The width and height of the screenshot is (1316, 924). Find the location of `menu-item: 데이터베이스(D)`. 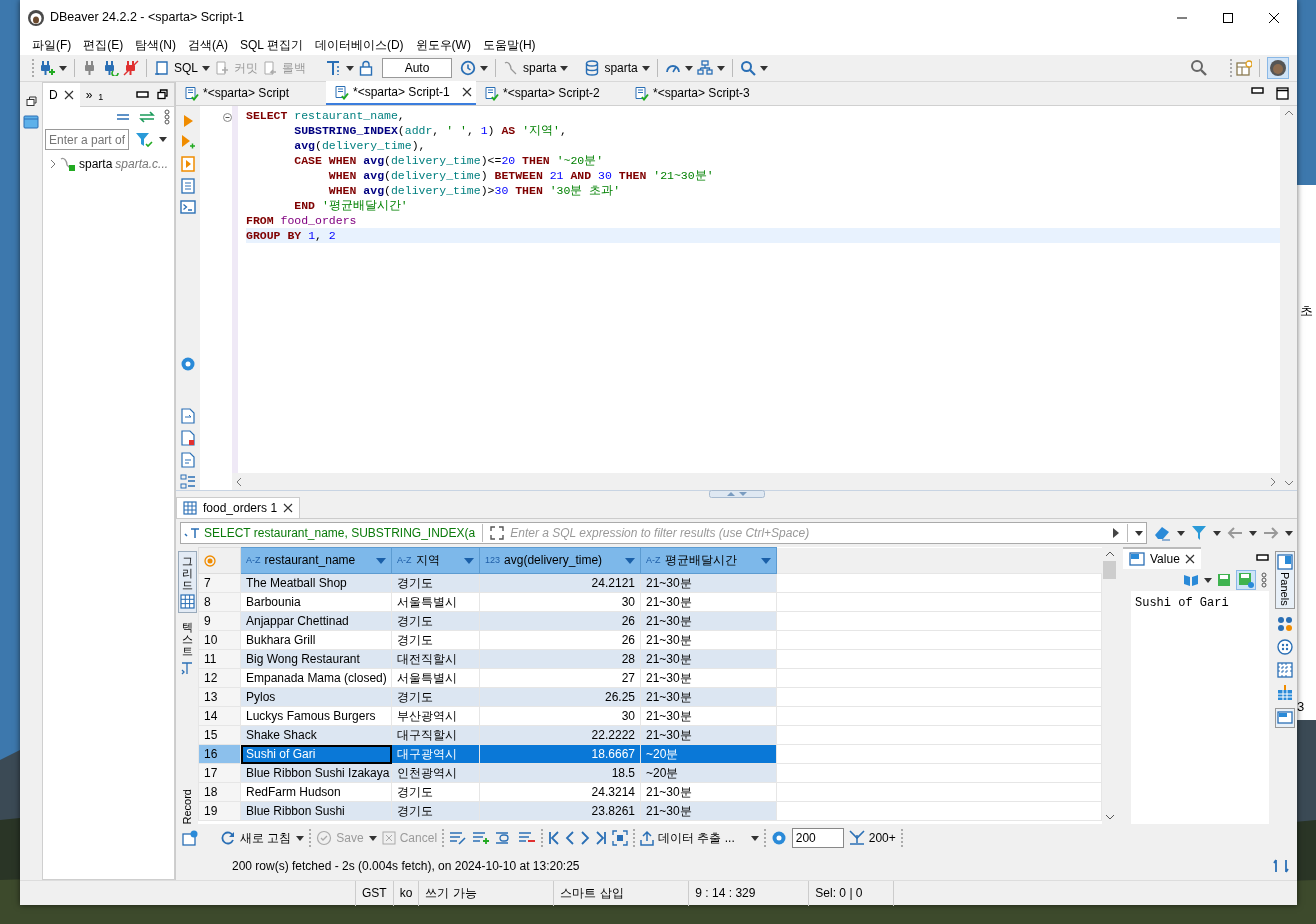

menu-item: 데이터베이스(D) is located at coordinates (359, 45).